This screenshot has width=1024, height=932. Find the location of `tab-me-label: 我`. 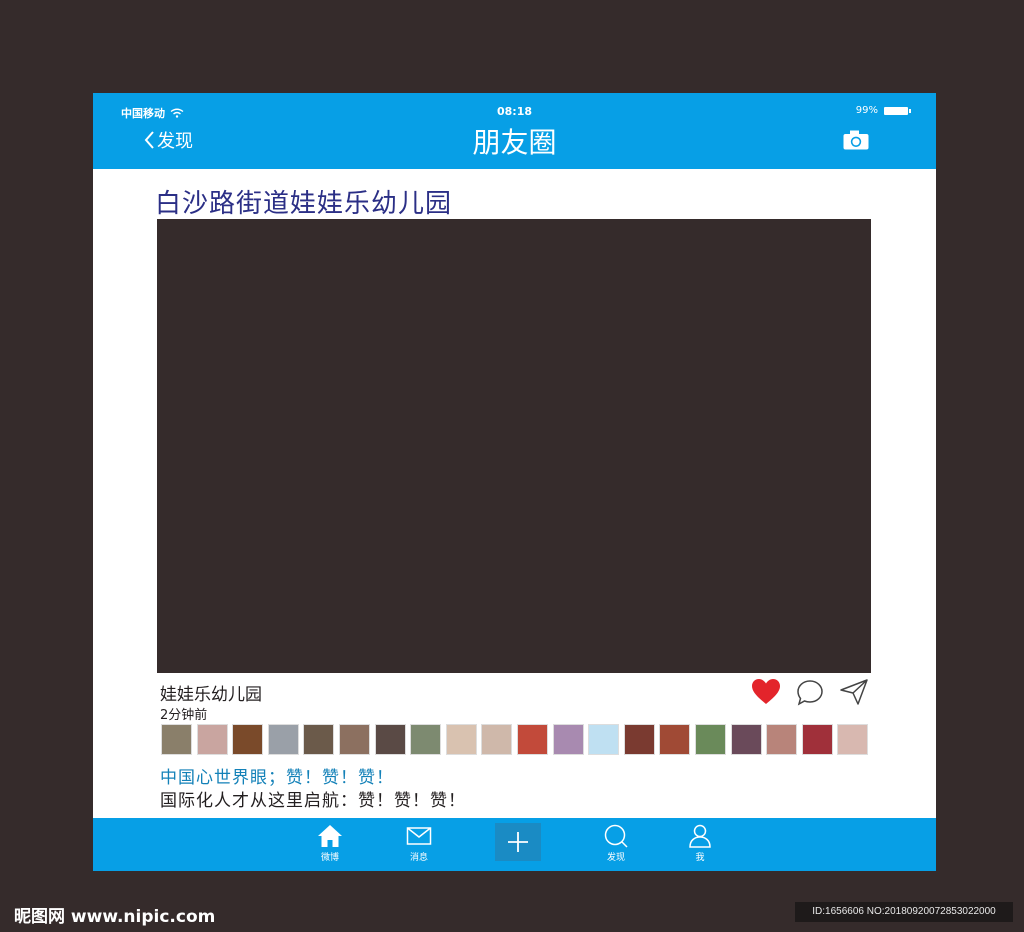

tab-me-label: 我 is located at coordinates (700, 858).